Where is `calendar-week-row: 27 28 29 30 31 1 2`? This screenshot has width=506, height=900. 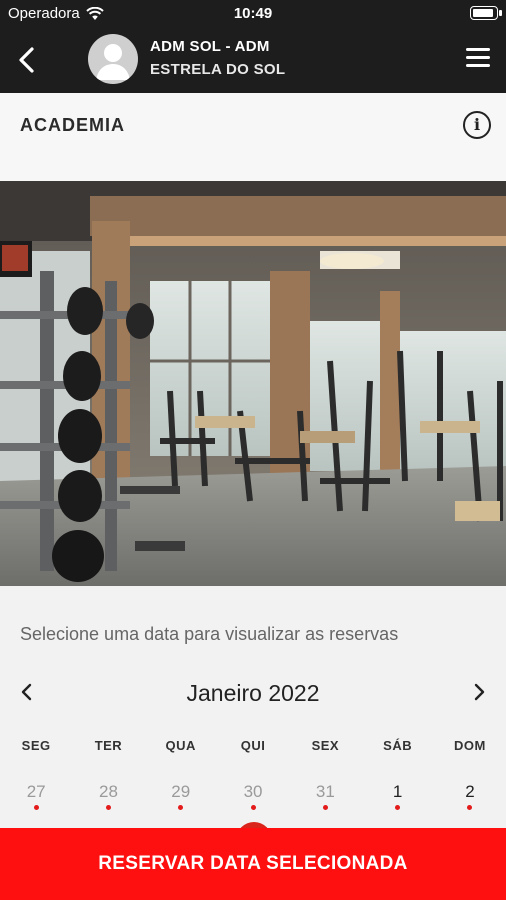 calendar-week-row: 27 28 29 30 31 1 2 is located at coordinates (253, 797).